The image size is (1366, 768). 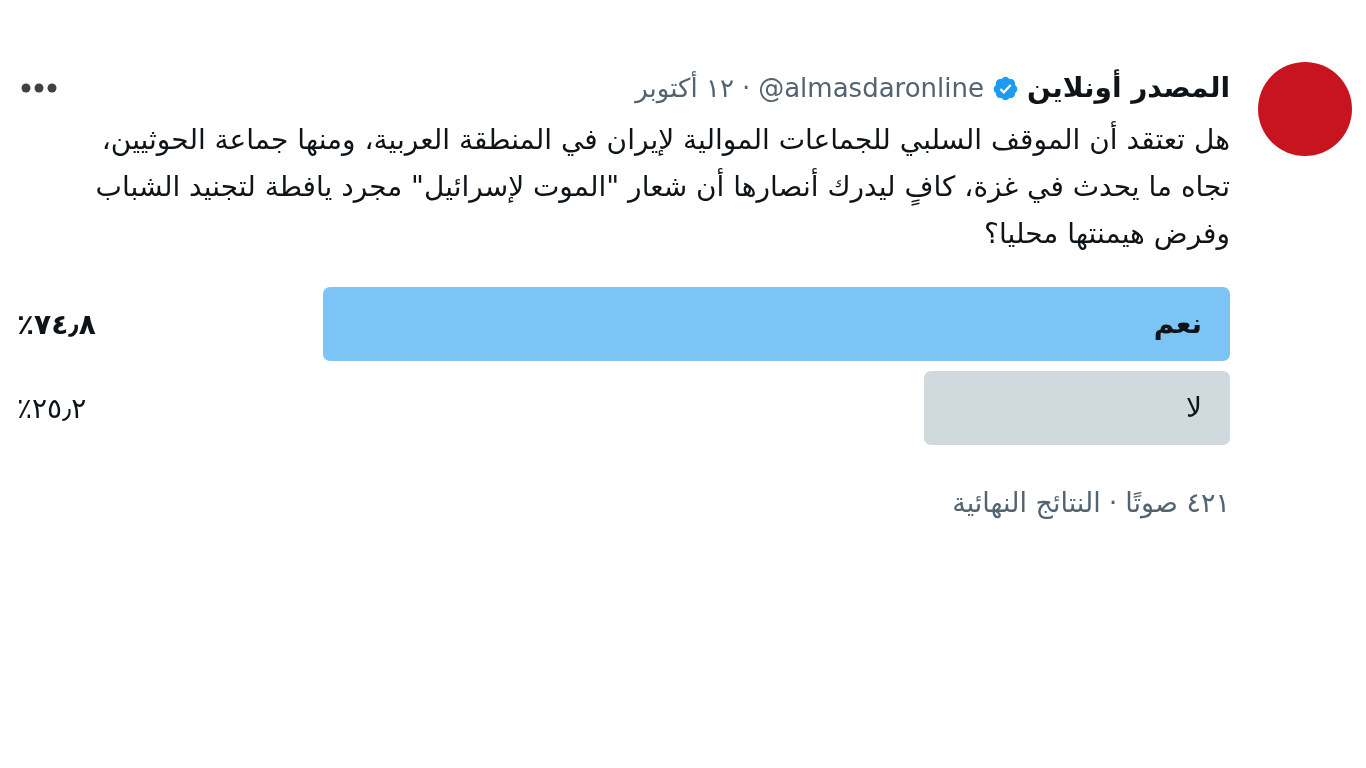 I want to click on author-handle: @almasdaronline, so click(x=871, y=88).